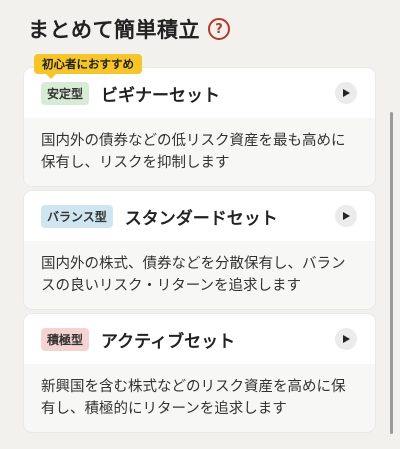 The width and height of the screenshot is (400, 449). Describe the element at coordinates (161, 95) in the screenshot. I see `set-name: ビギナーセット` at that location.